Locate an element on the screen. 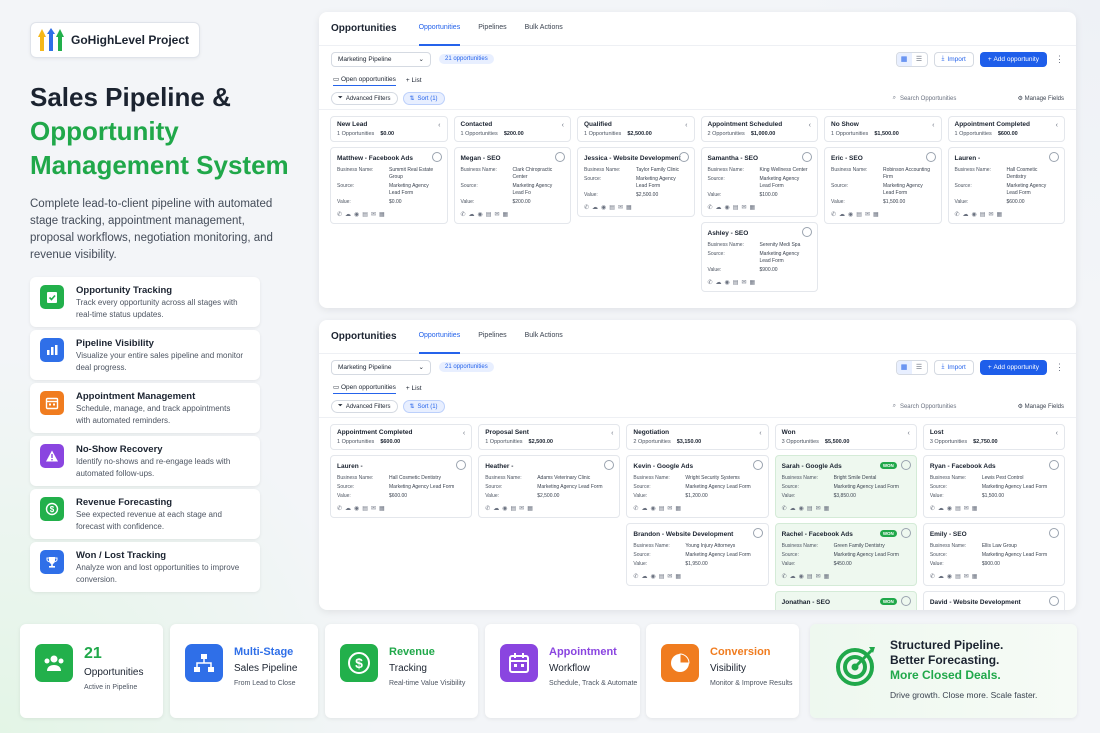 The width and height of the screenshot is (1100, 733). tab-opportunities: Opportunities is located at coordinates (439, 337).